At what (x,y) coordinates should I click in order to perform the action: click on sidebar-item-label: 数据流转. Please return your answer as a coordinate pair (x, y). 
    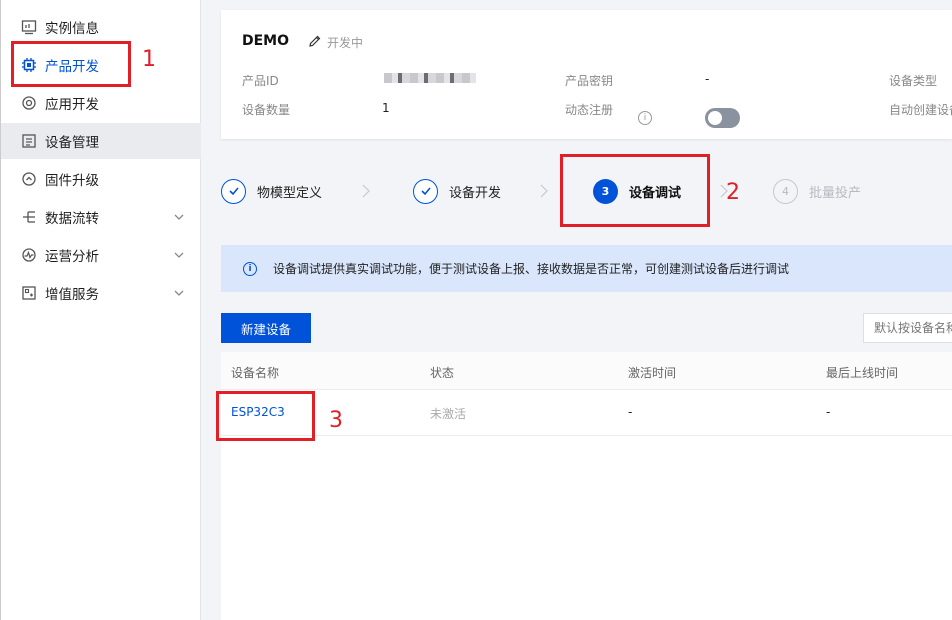
    Looking at the image, I should click on (72, 219).